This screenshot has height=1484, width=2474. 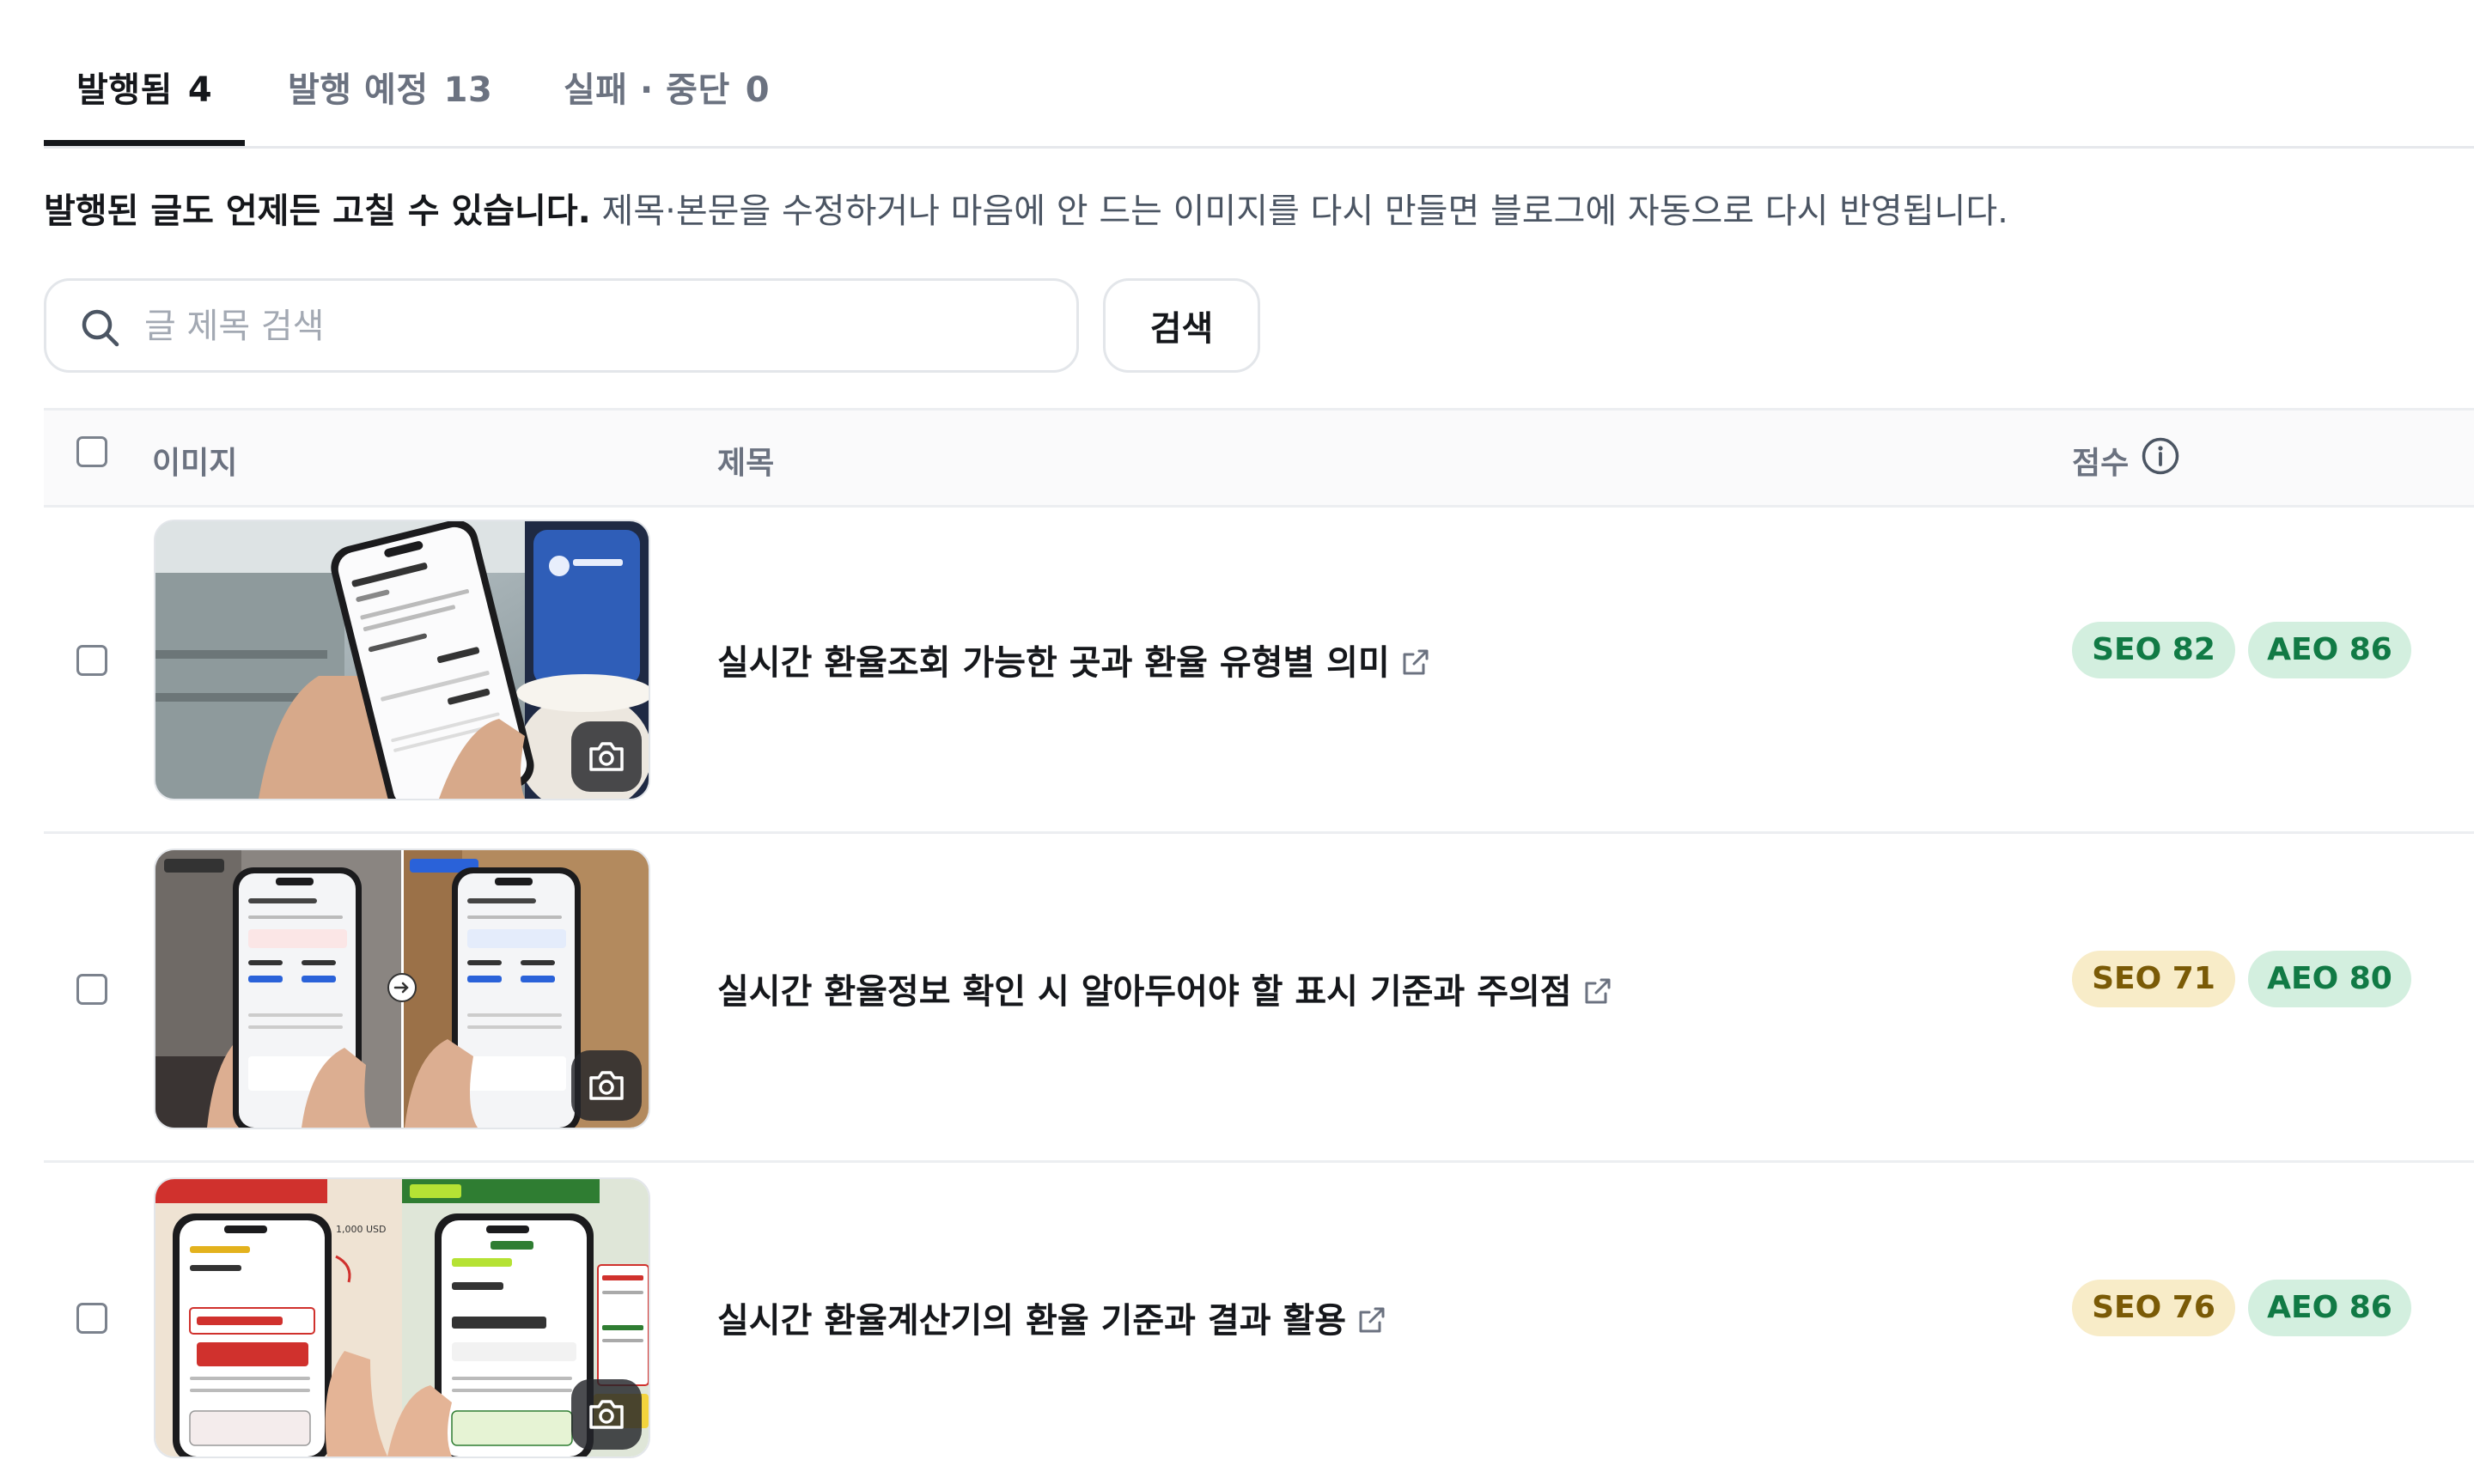 What do you see at coordinates (1259, 75) in the screenshot?
I see `status-tabs: 발행됨 4 발행 예정 13 실패 · 중단 0` at bounding box center [1259, 75].